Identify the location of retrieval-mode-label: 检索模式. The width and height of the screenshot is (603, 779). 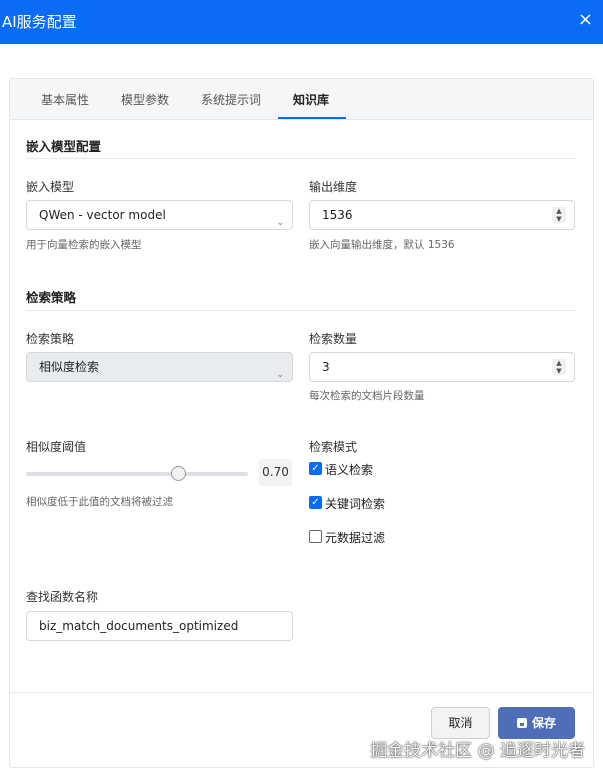
(333, 447).